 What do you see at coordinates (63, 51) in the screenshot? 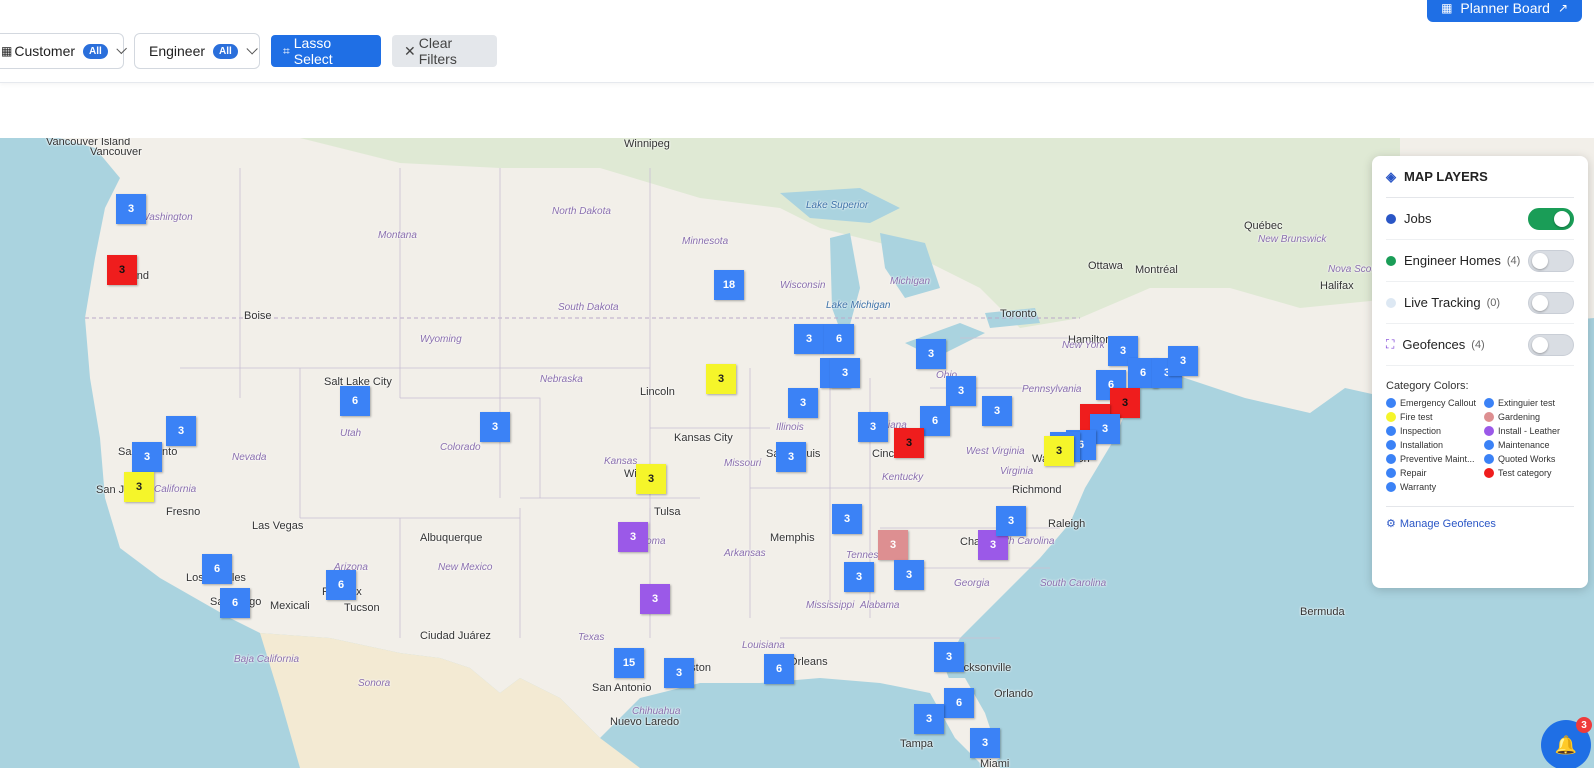
I see `customer-filter: ▦ Customer All` at bounding box center [63, 51].